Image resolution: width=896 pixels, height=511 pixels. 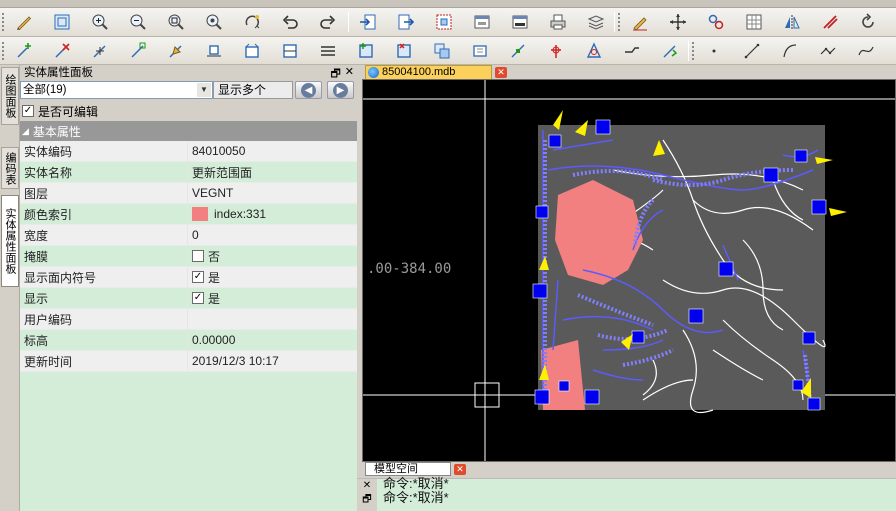 I want to click on property-row: 标高 0.00000, so click(x=188, y=340).